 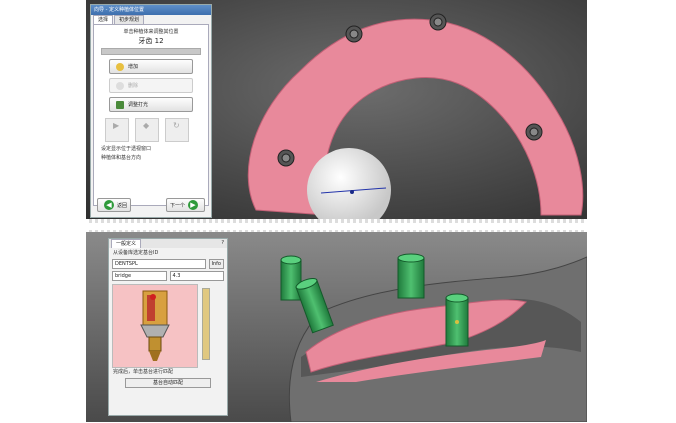 What do you see at coordinates (151, 85) in the screenshot?
I see `remove-implant-button: 删除` at bounding box center [151, 85].